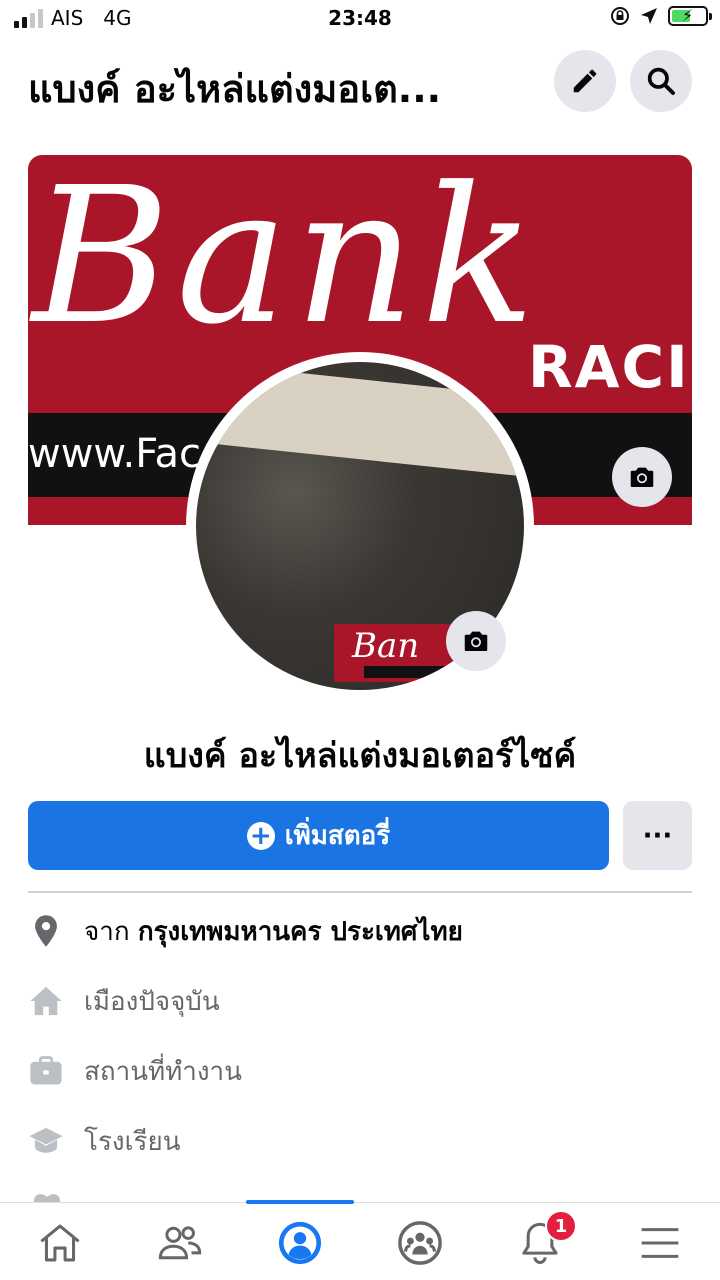 This screenshot has width=720, height=1280. Describe the element at coordinates (690, 16) in the screenshot. I see `battery-icon: ⚡` at that location.